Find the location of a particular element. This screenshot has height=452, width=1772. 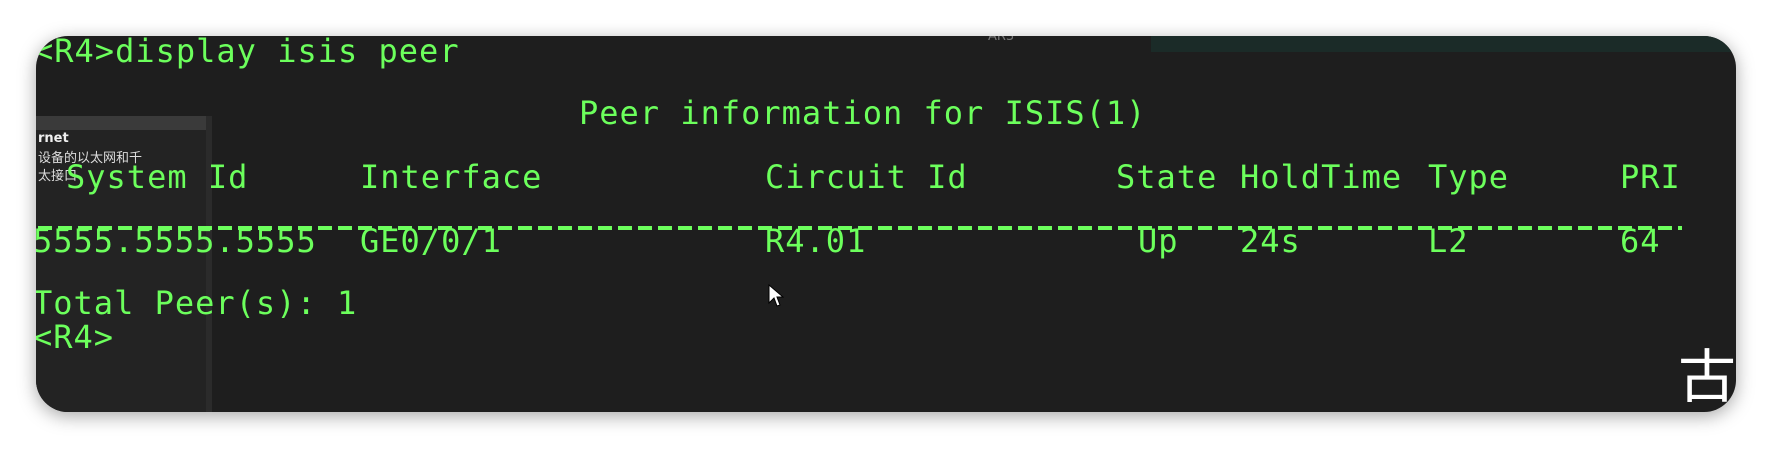

background-side-strip is located at coordinates (121, 123).